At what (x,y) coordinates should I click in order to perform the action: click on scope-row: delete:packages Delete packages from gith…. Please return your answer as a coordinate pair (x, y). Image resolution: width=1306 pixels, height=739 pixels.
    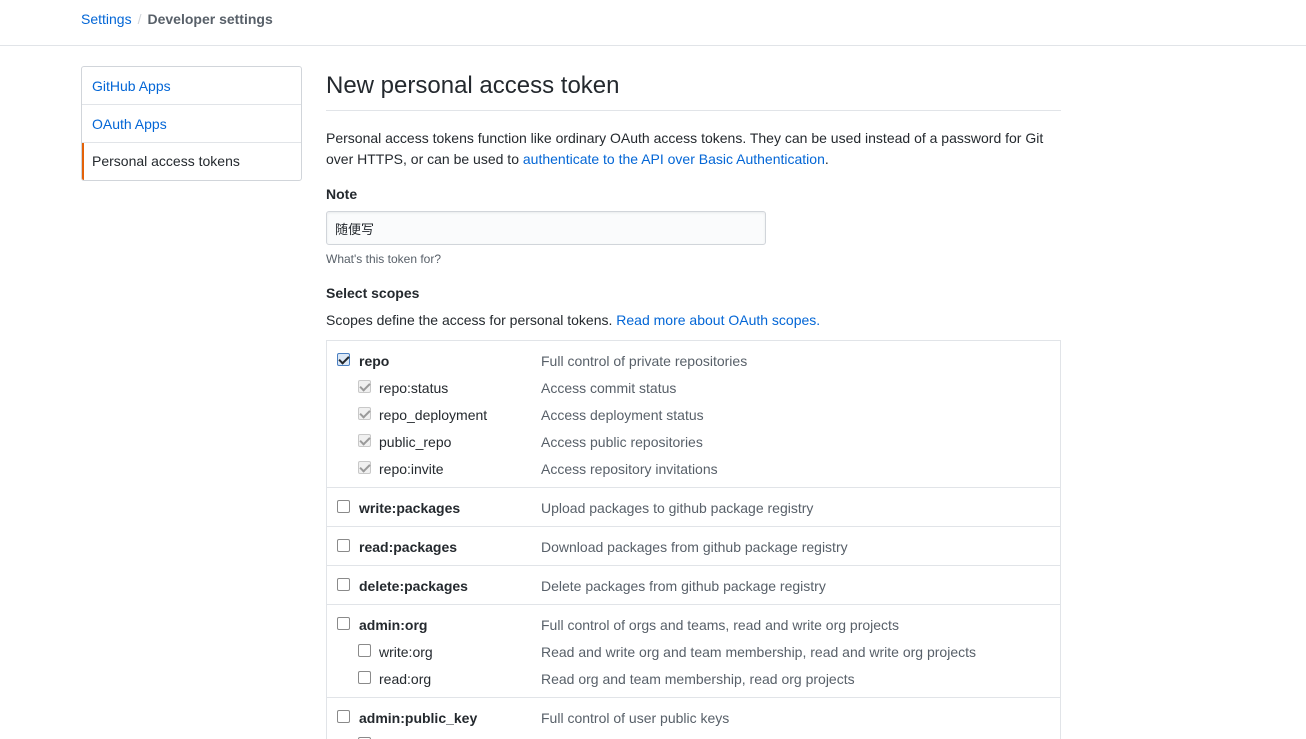
    Looking at the image, I should click on (693, 585).